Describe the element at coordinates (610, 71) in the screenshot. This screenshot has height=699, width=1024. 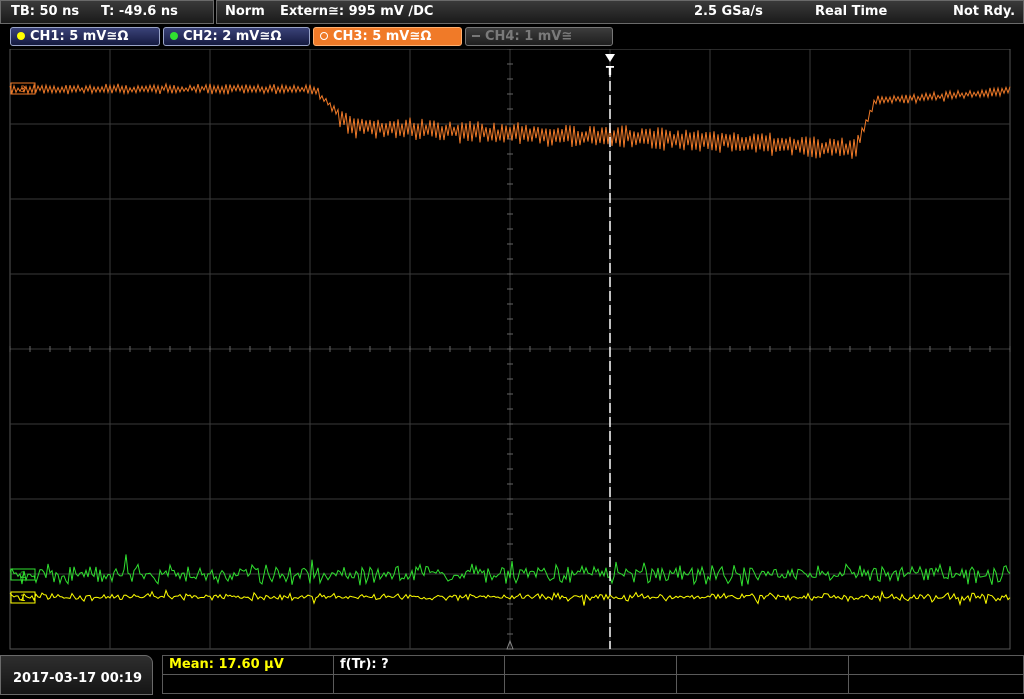
I see `trigger-marker-label: T` at that location.